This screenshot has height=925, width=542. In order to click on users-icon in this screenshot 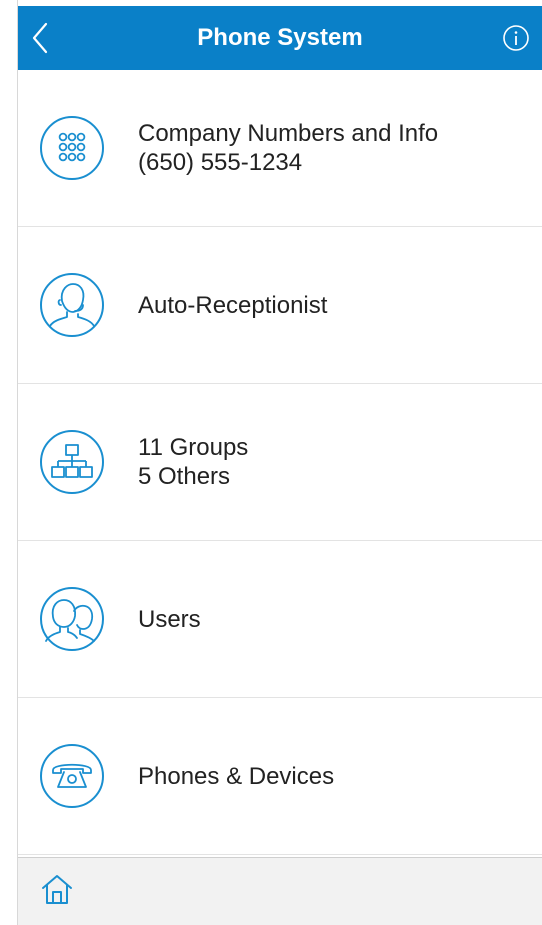, I will do `click(72, 619)`.